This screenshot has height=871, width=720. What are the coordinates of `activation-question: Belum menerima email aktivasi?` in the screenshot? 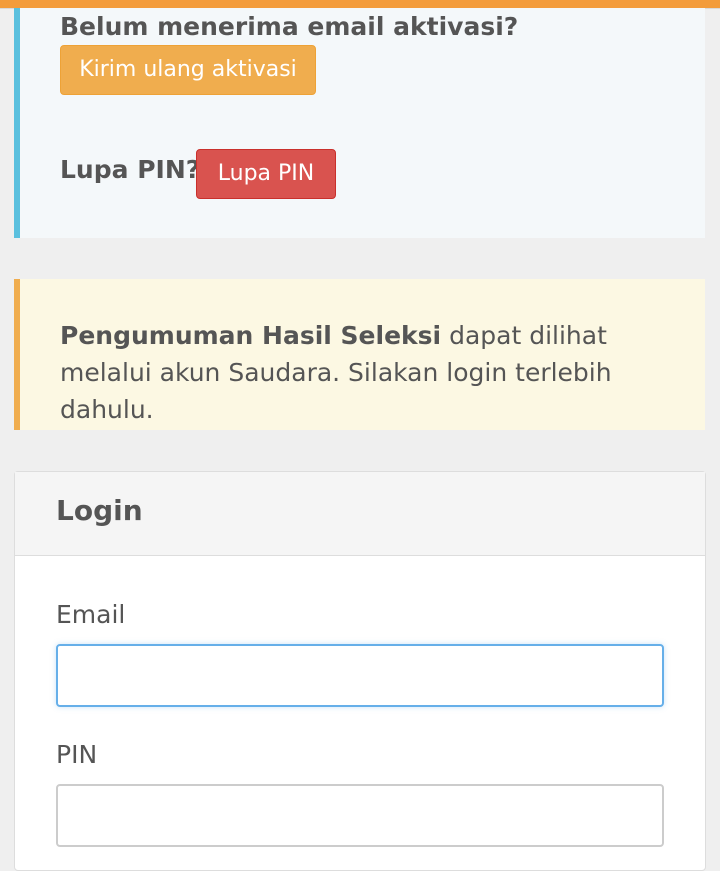 It's located at (289, 26).